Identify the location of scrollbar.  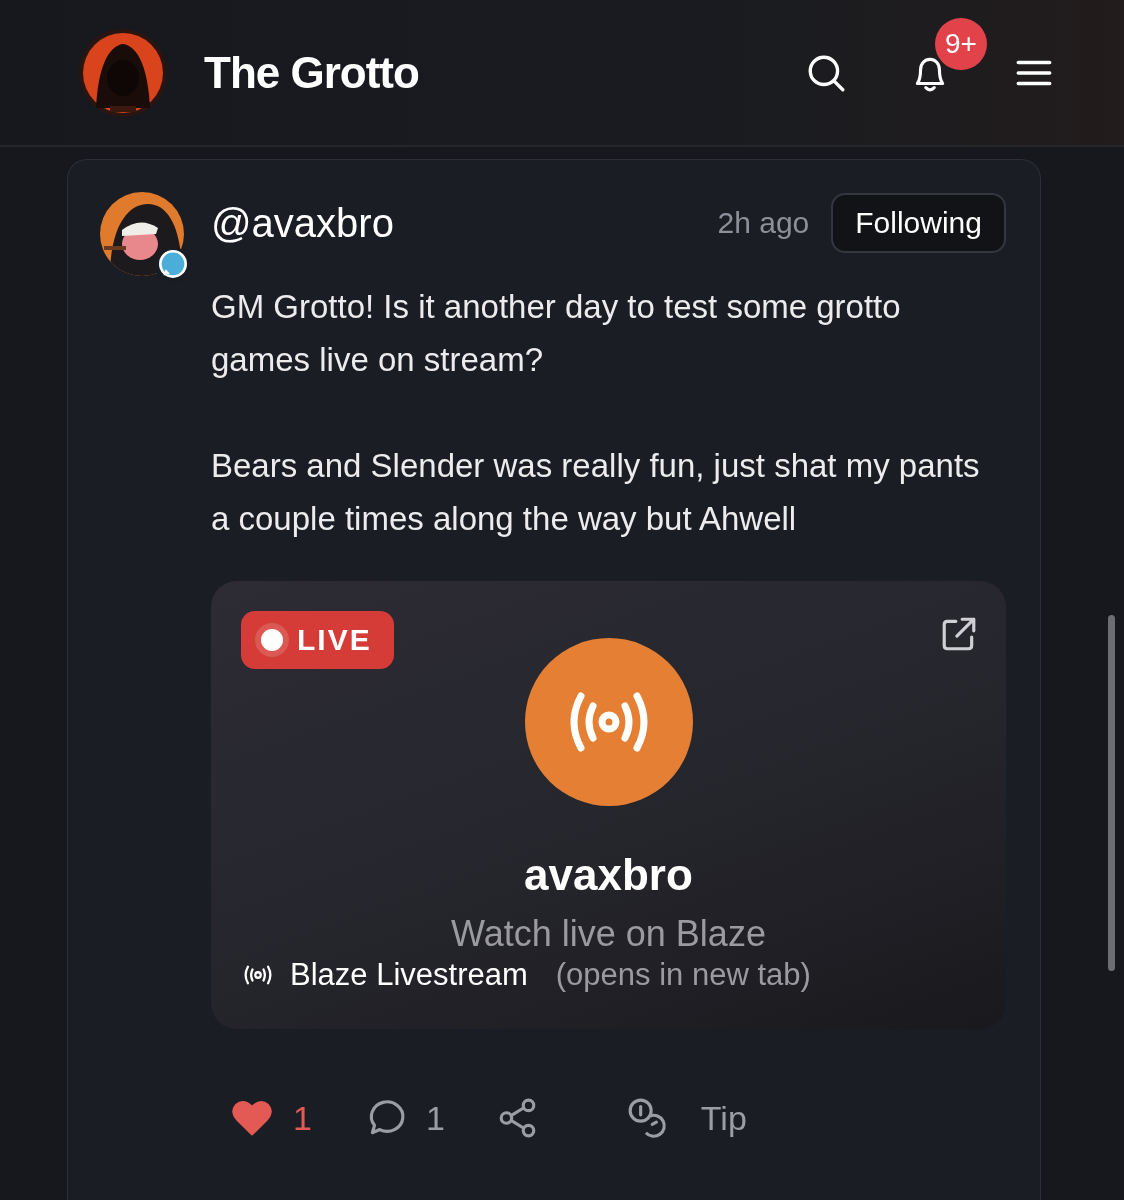
(1111, 793).